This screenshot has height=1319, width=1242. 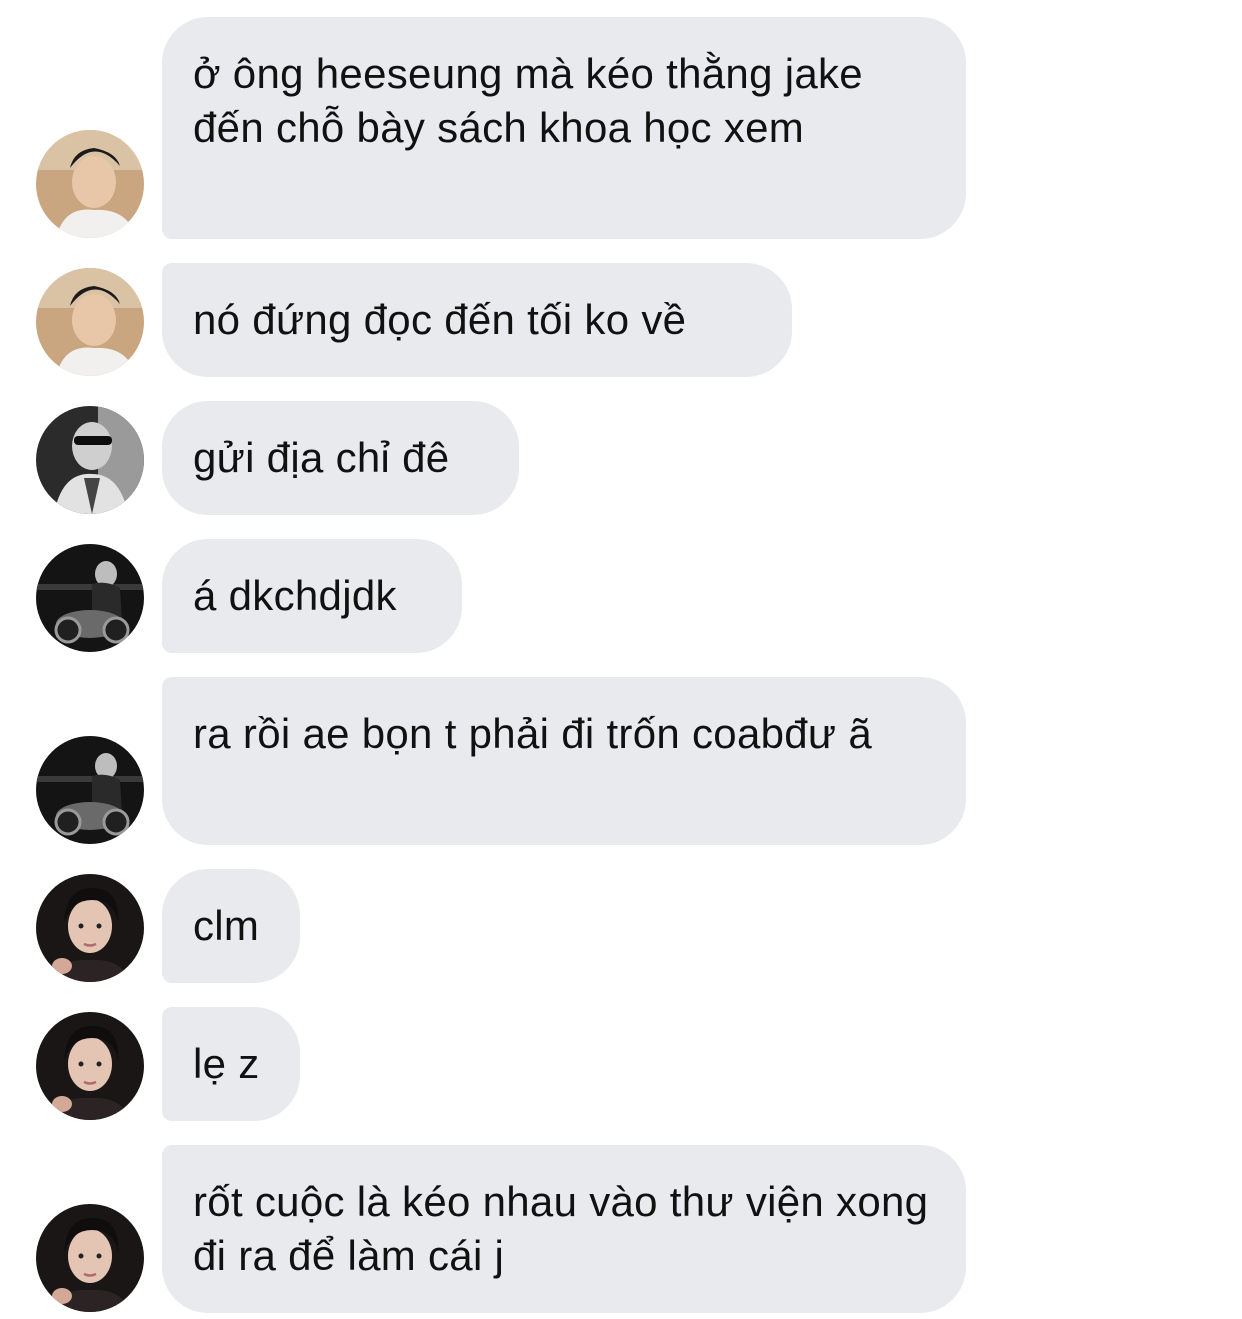 I want to click on message-row: á dkchdjdk, so click(x=621, y=596).